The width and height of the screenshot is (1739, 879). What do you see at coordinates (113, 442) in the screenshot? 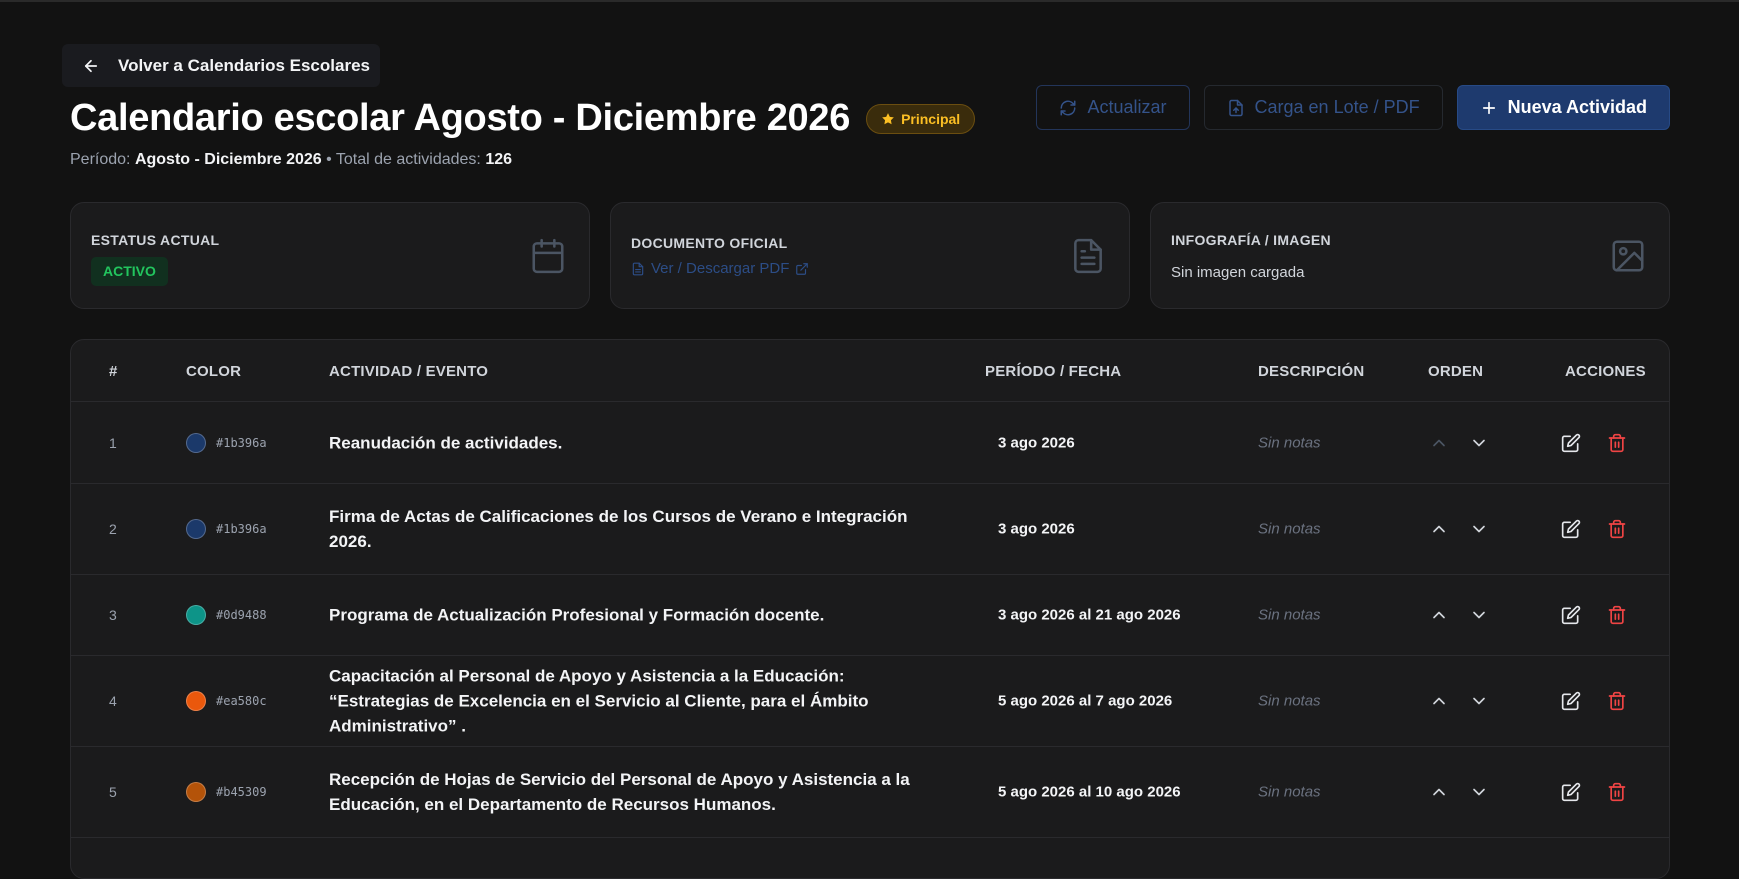
I see `row-number: 1` at bounding box center [113, 442].